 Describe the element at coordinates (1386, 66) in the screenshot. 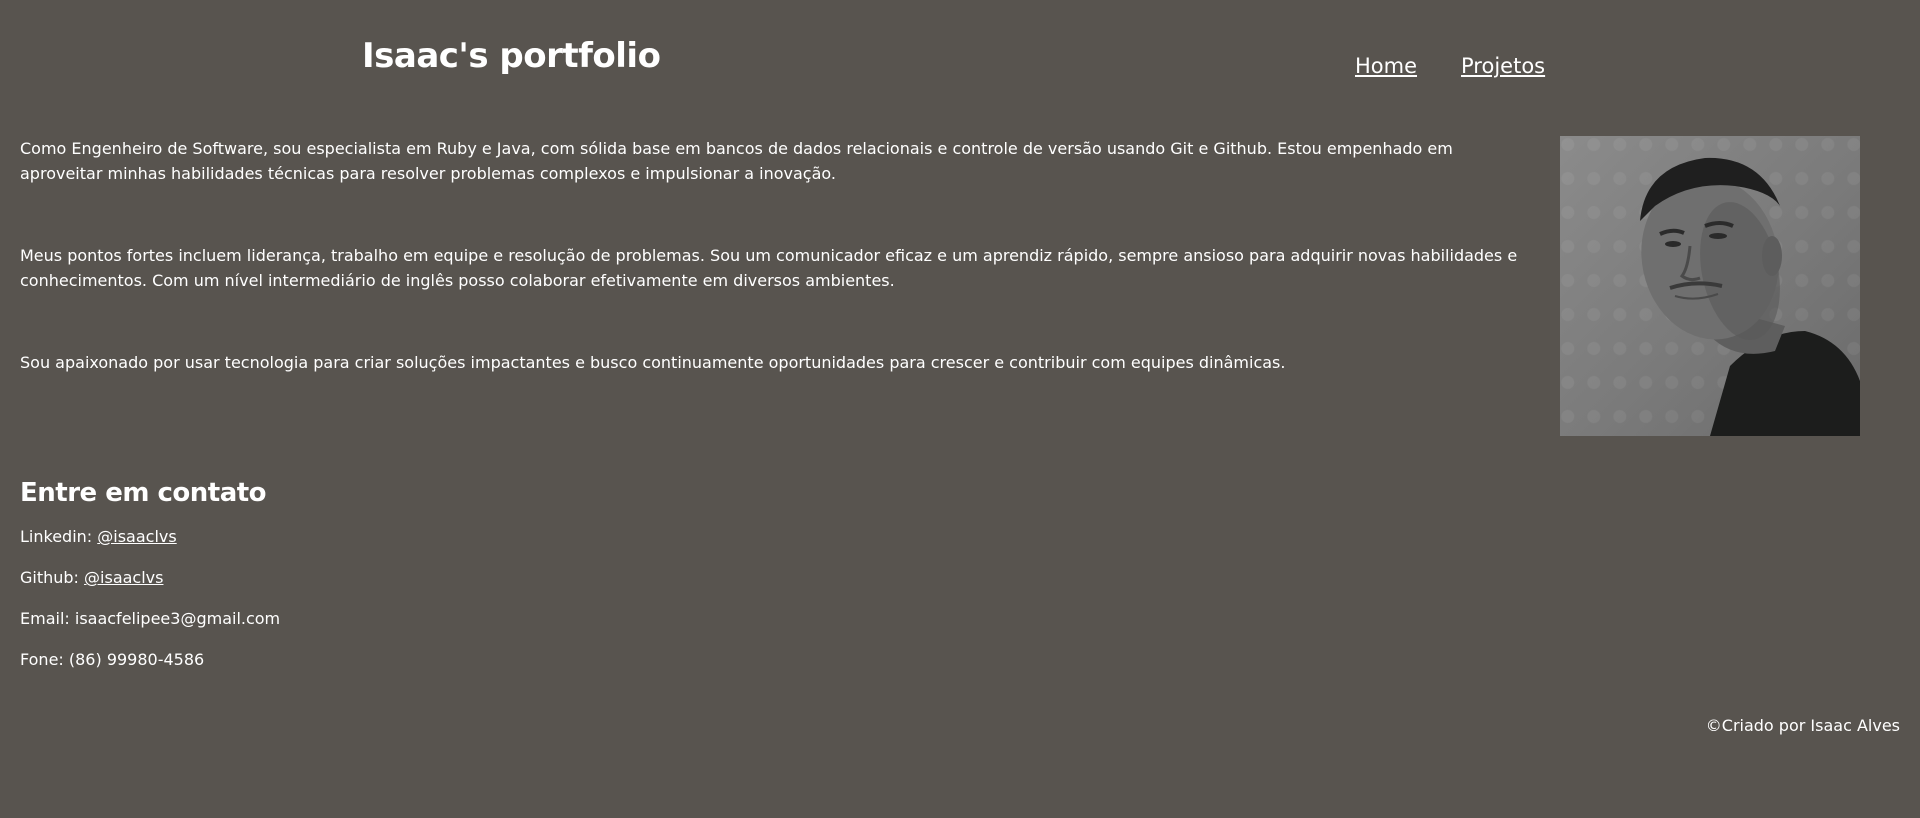

I see `nav-link-home: Home` at that location.